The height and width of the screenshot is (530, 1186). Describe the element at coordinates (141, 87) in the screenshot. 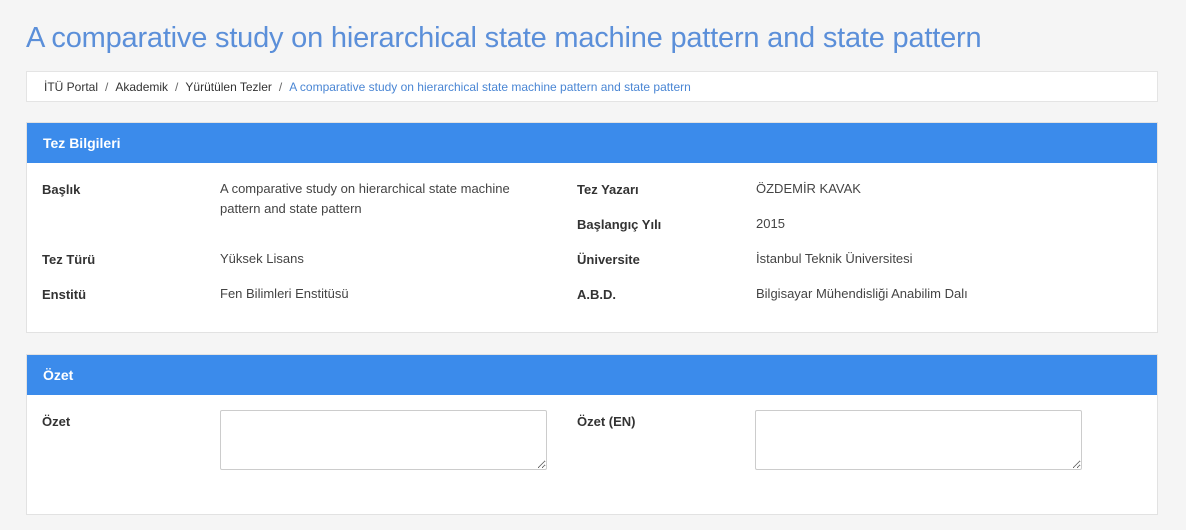

I see `breadcrumb-item-akademik: Akademik` at that location.